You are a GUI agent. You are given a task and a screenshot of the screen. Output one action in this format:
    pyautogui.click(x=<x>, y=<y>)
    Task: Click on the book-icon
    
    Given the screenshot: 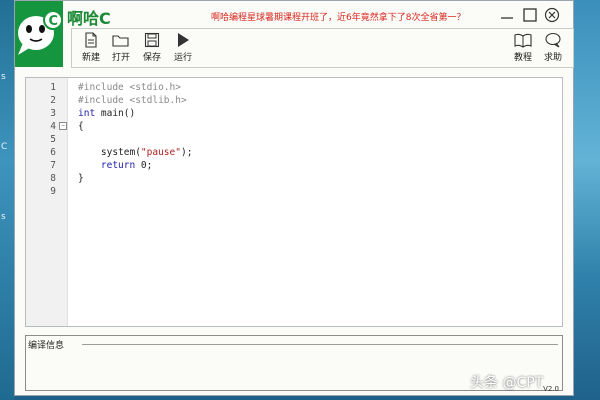 What is the action you would take?
    pyautogui.click(x=523, y=40)
    